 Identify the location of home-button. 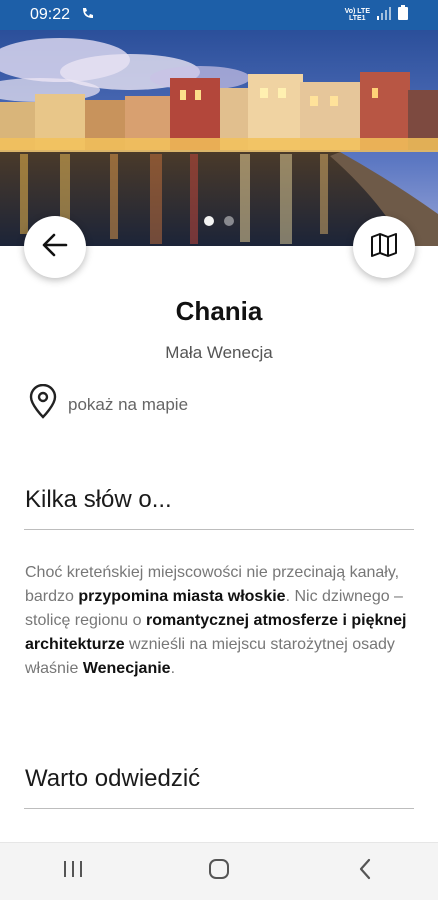
(219, 872).